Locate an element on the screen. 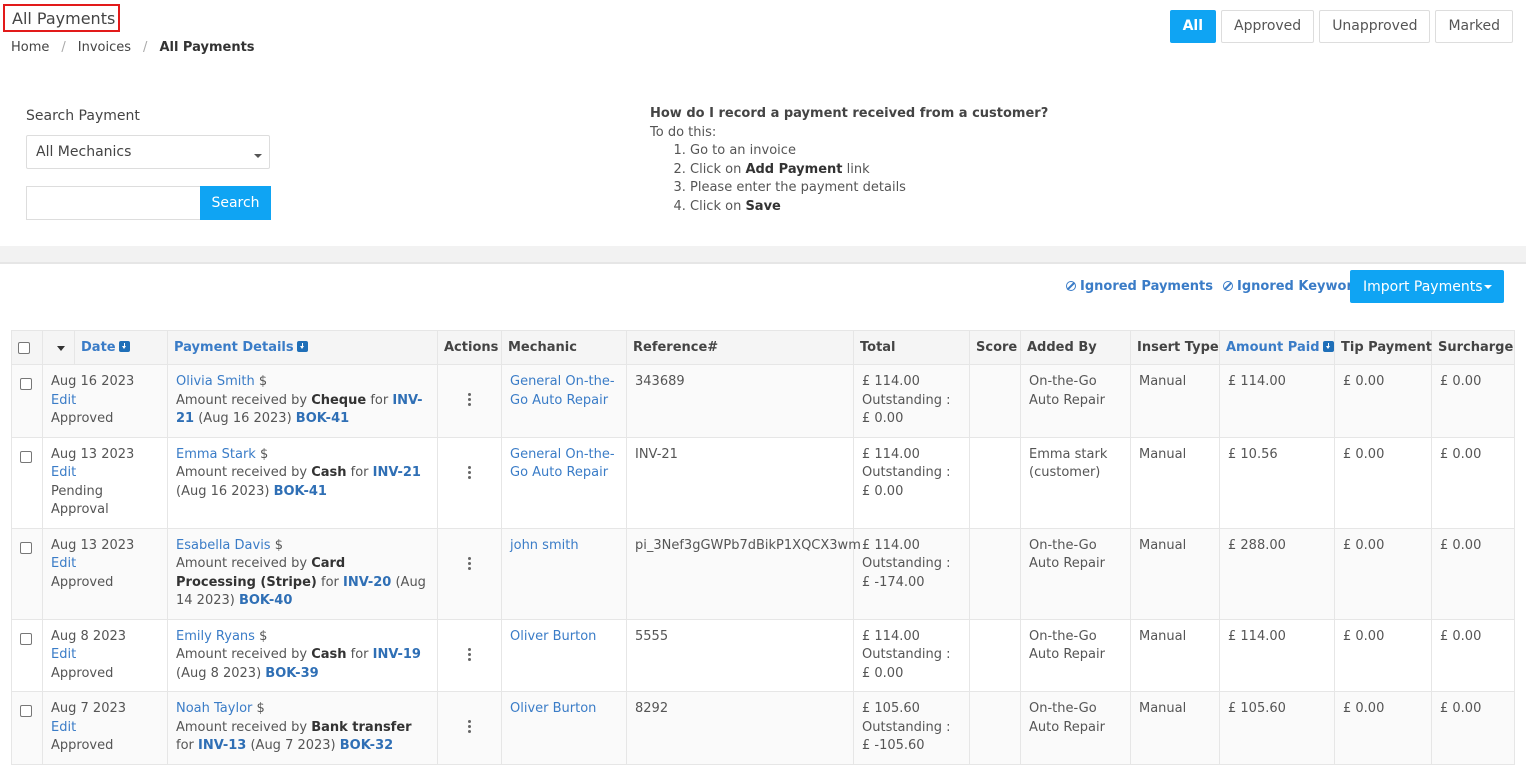 Image resolution: width=1526 pixels, height=765 pixels. amount-paid-header: Amount Paid is located at coordinates (1277, 347).